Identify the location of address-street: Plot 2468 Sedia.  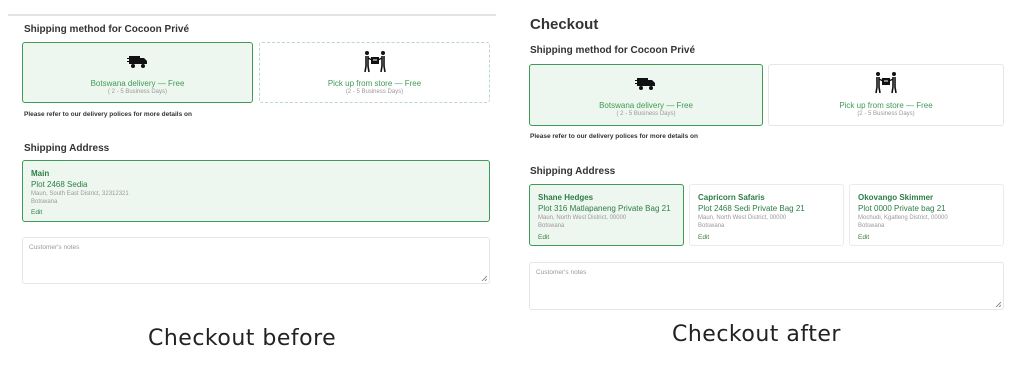
(59, 184).